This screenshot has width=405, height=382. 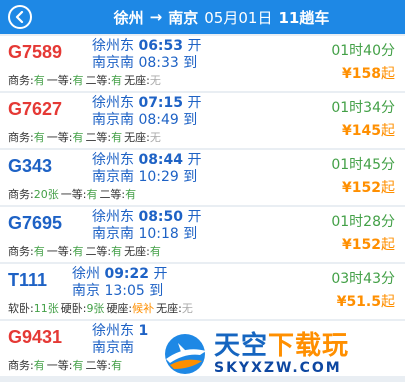 I want to click on station-times: 徐州东 06:53 开南京南 08:33 到, so click(x=146, y=55).